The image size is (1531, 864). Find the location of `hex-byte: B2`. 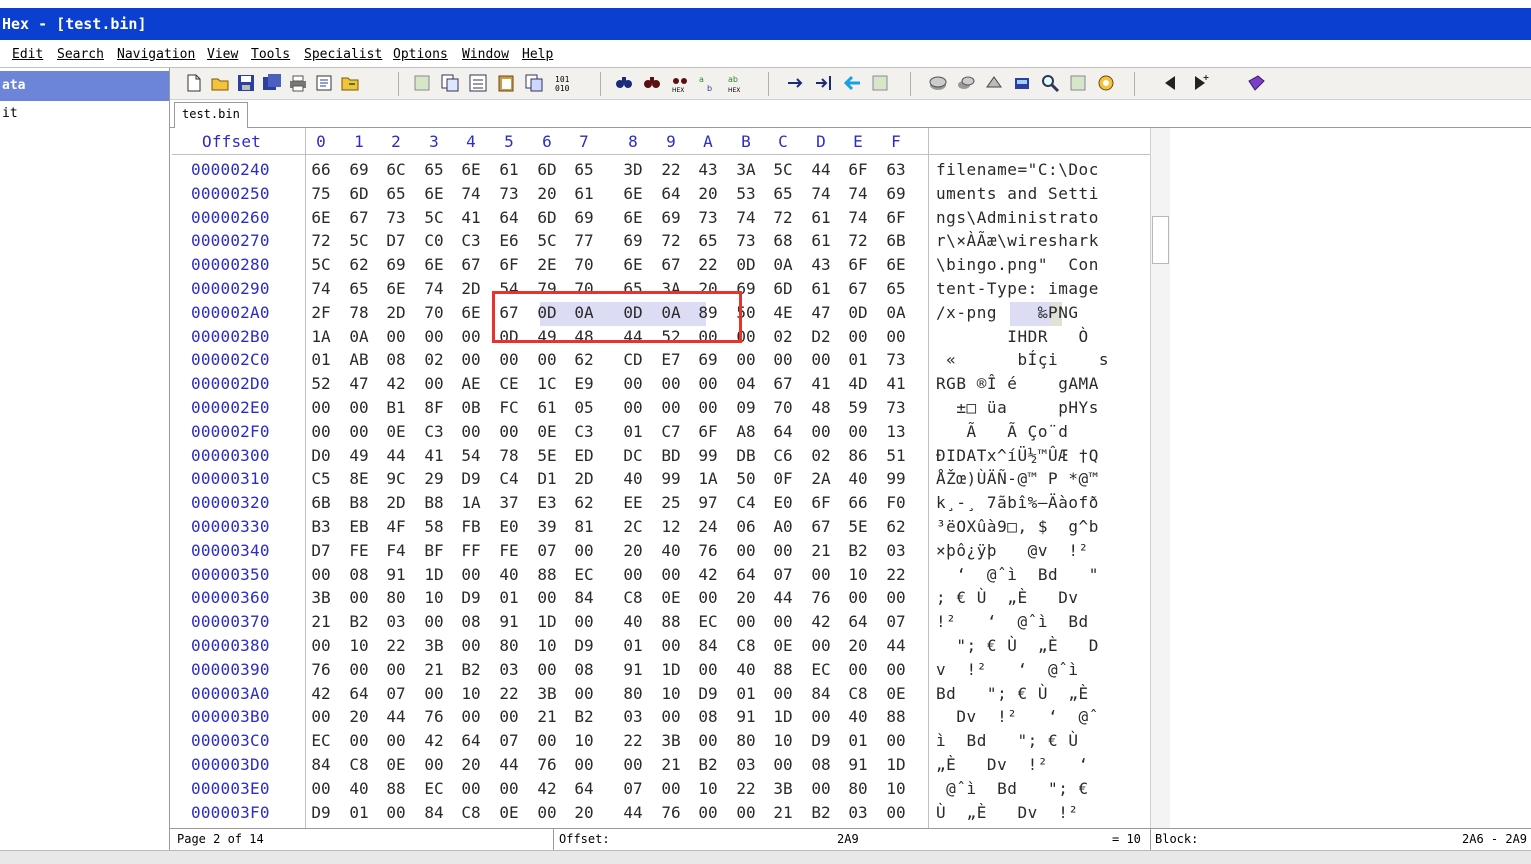

hex-byte: B2 is located at coordinates (471, 670).